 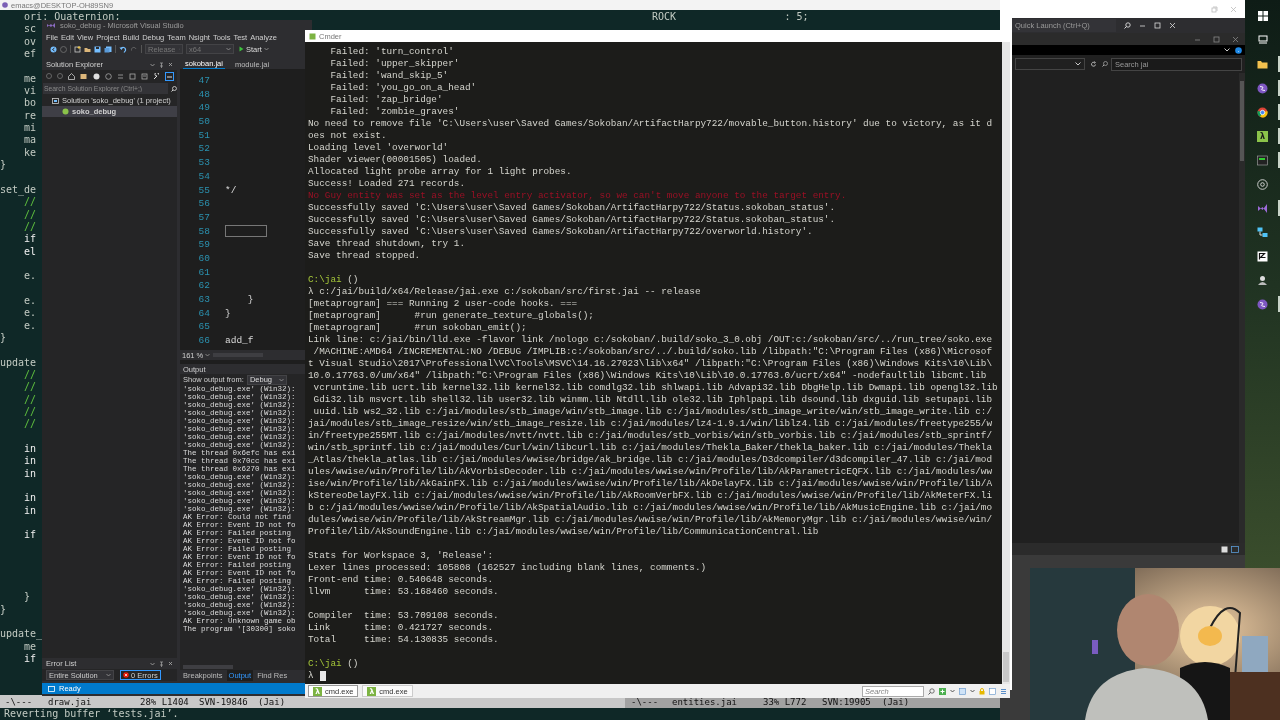 What do you see at coordinates (1003, 691) in the screenshot?
I see `menu-icon` at bounding box center [1003, 691].